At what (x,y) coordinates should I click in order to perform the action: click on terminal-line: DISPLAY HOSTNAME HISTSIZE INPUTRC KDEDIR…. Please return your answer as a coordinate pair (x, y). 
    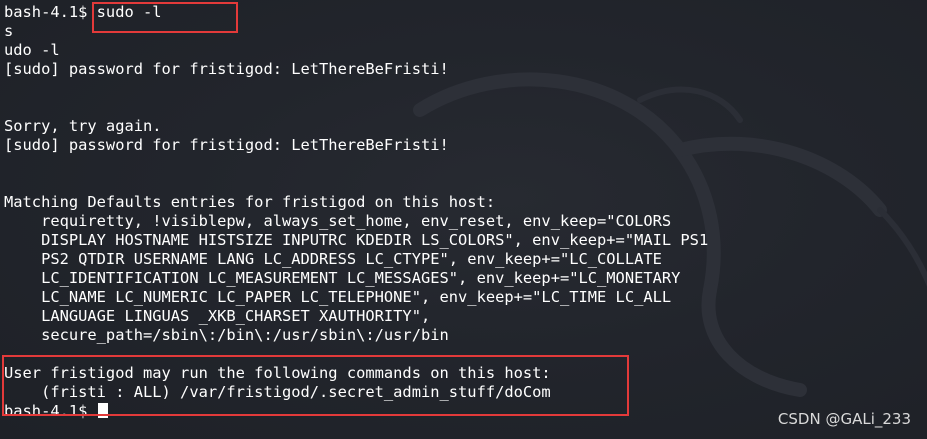
    Looking at the image, I should click on (356, 240).